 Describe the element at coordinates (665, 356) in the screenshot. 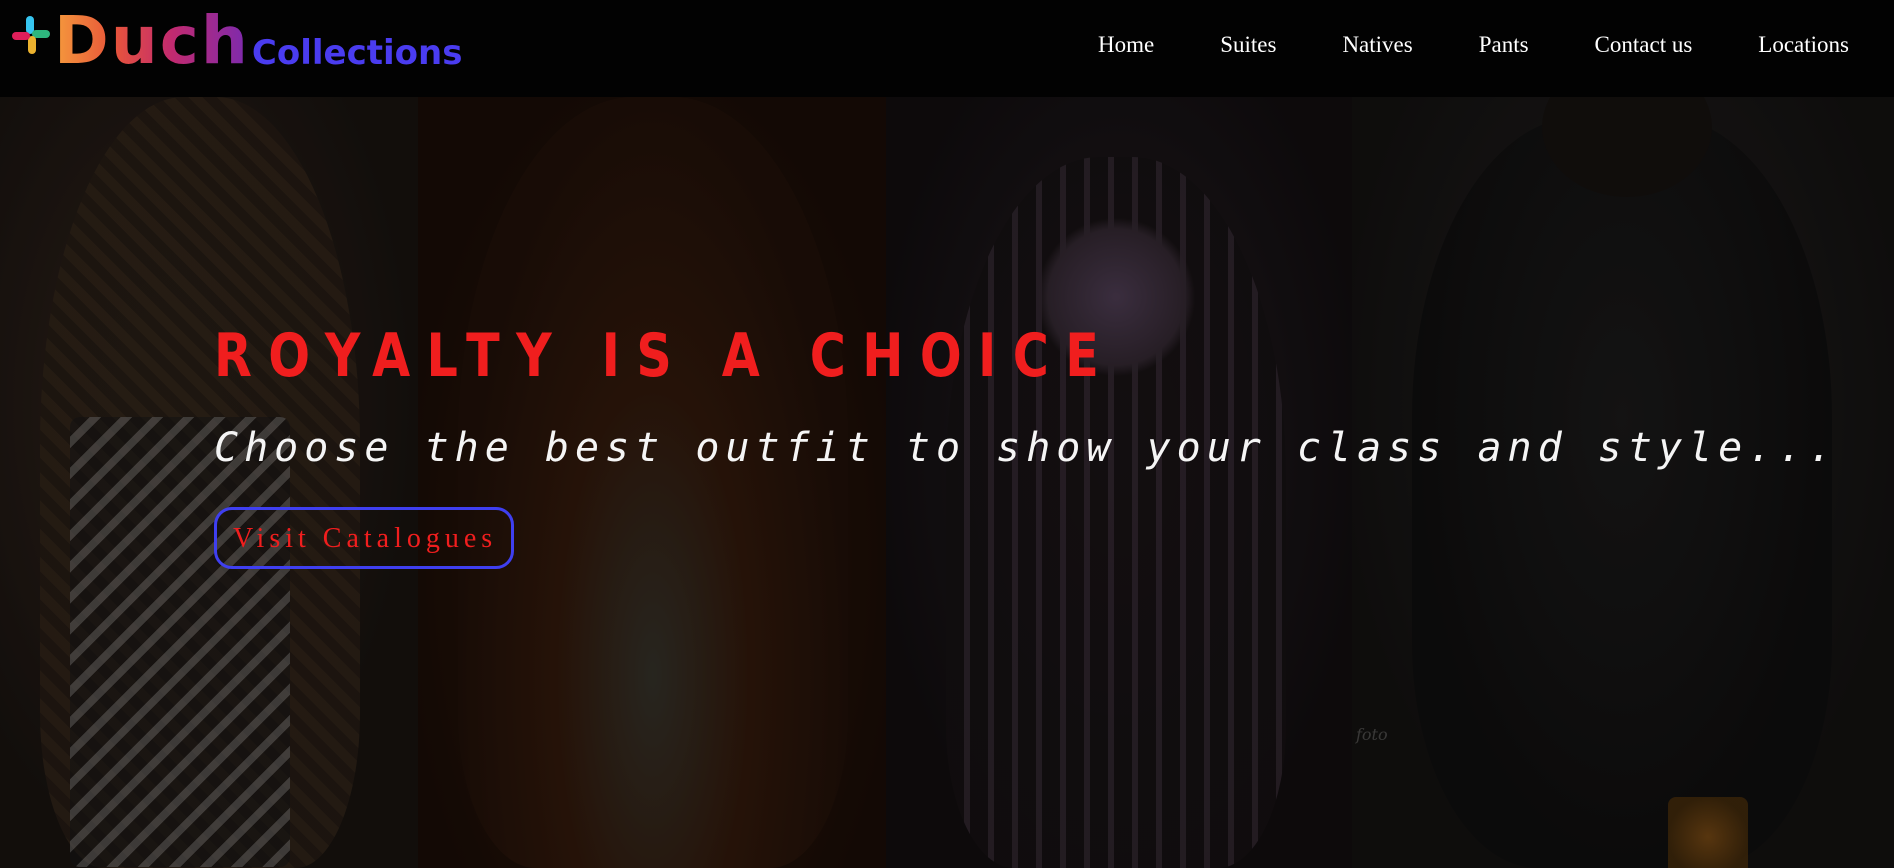

I see `hero-headline: ROYALTY IS A CHOICE` at that location.